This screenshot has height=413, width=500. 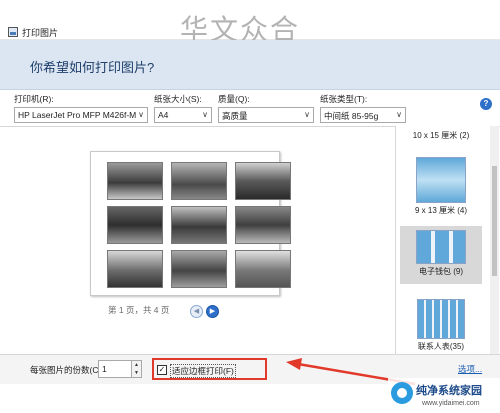 I want to click on layout-item: 电子钱包 (9), so click(x=441, y=255).